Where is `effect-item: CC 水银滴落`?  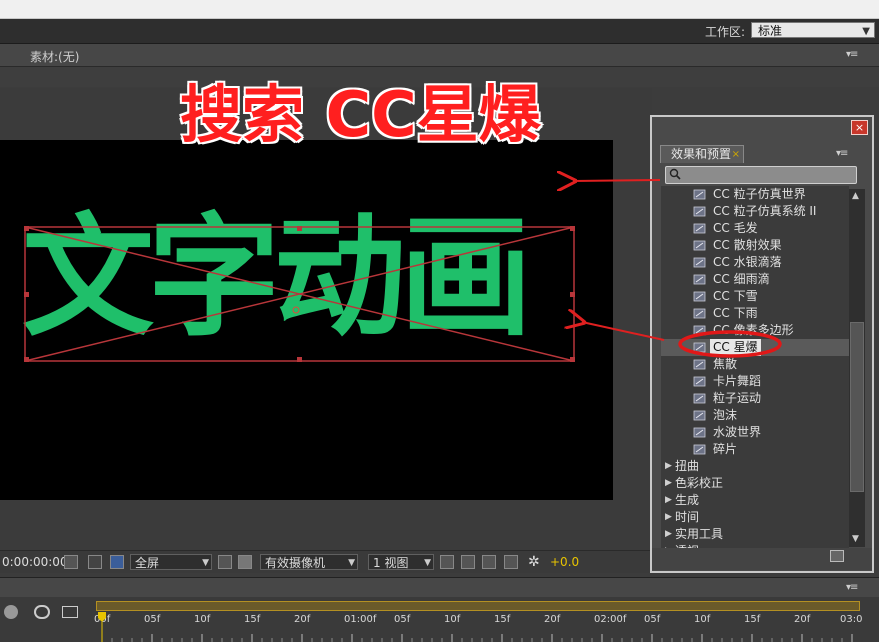
effect-item: CC 水银滴落 is located at coordinates (755, 262).